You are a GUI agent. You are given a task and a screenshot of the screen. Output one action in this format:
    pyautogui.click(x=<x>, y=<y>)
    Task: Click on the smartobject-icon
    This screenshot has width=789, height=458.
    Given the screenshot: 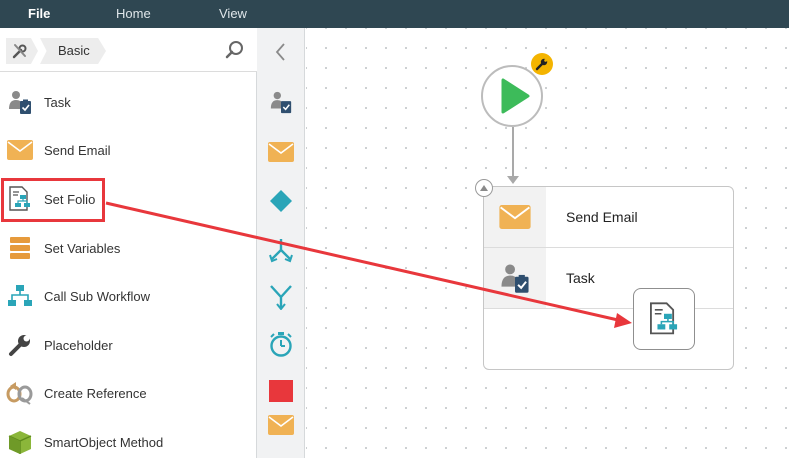 What is the action you would take?
    pyautogui.click(x=20, y=442)
    